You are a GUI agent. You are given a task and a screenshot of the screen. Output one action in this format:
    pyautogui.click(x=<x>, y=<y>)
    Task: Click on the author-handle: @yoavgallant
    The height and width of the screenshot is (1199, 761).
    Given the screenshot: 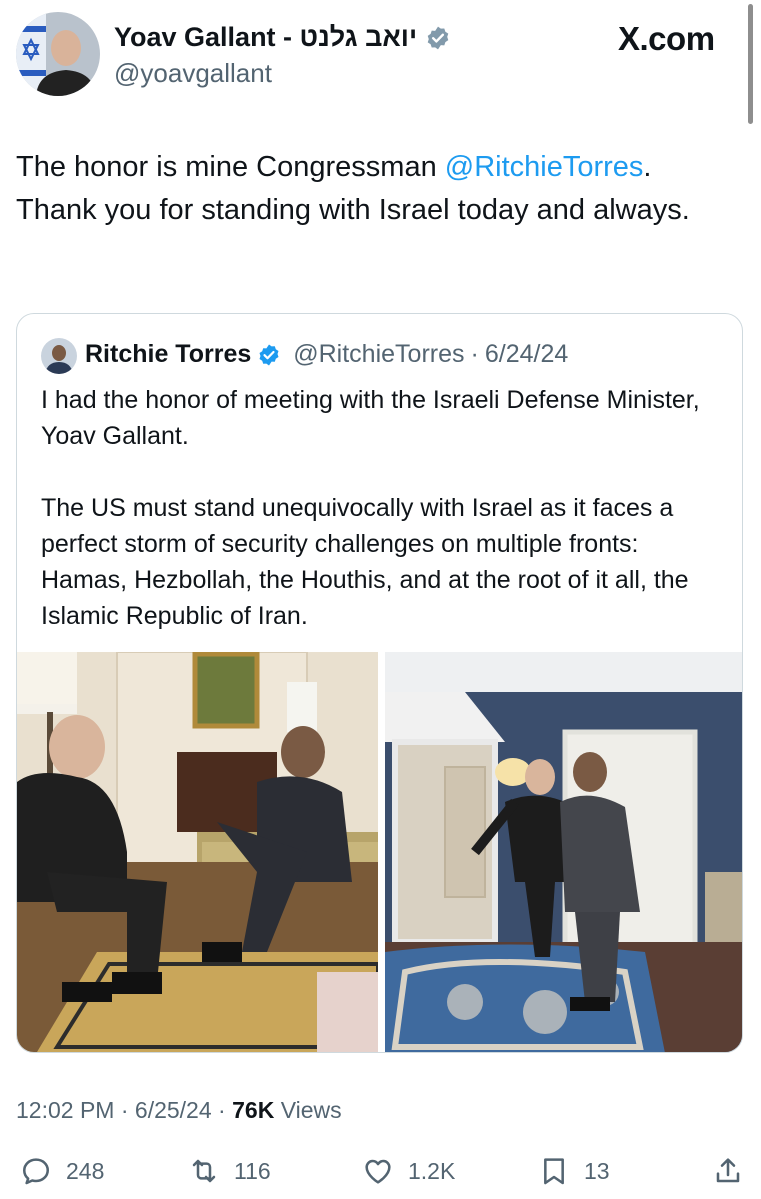 What is the action you would take?
    pyautogui.click(x=193, y=73)
    